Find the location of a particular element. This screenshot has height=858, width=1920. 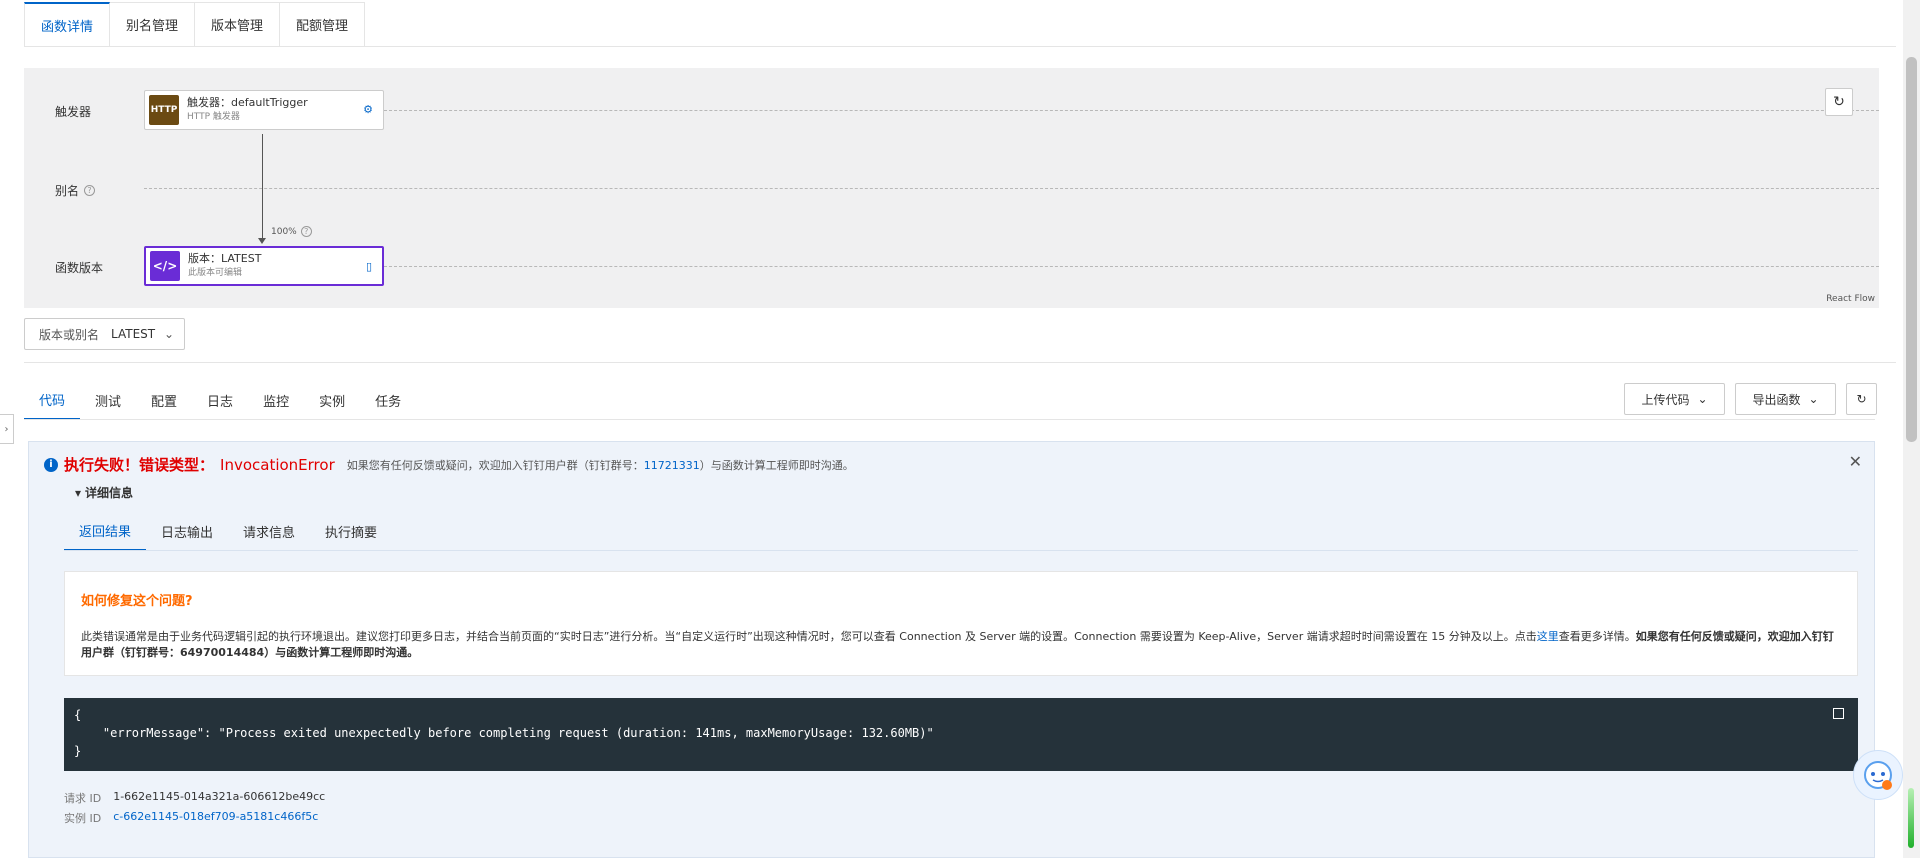

instance-id-row: 实例 ID c-662e1145-018ef709-a5181c466f5c is located at coordinates (191, 818).